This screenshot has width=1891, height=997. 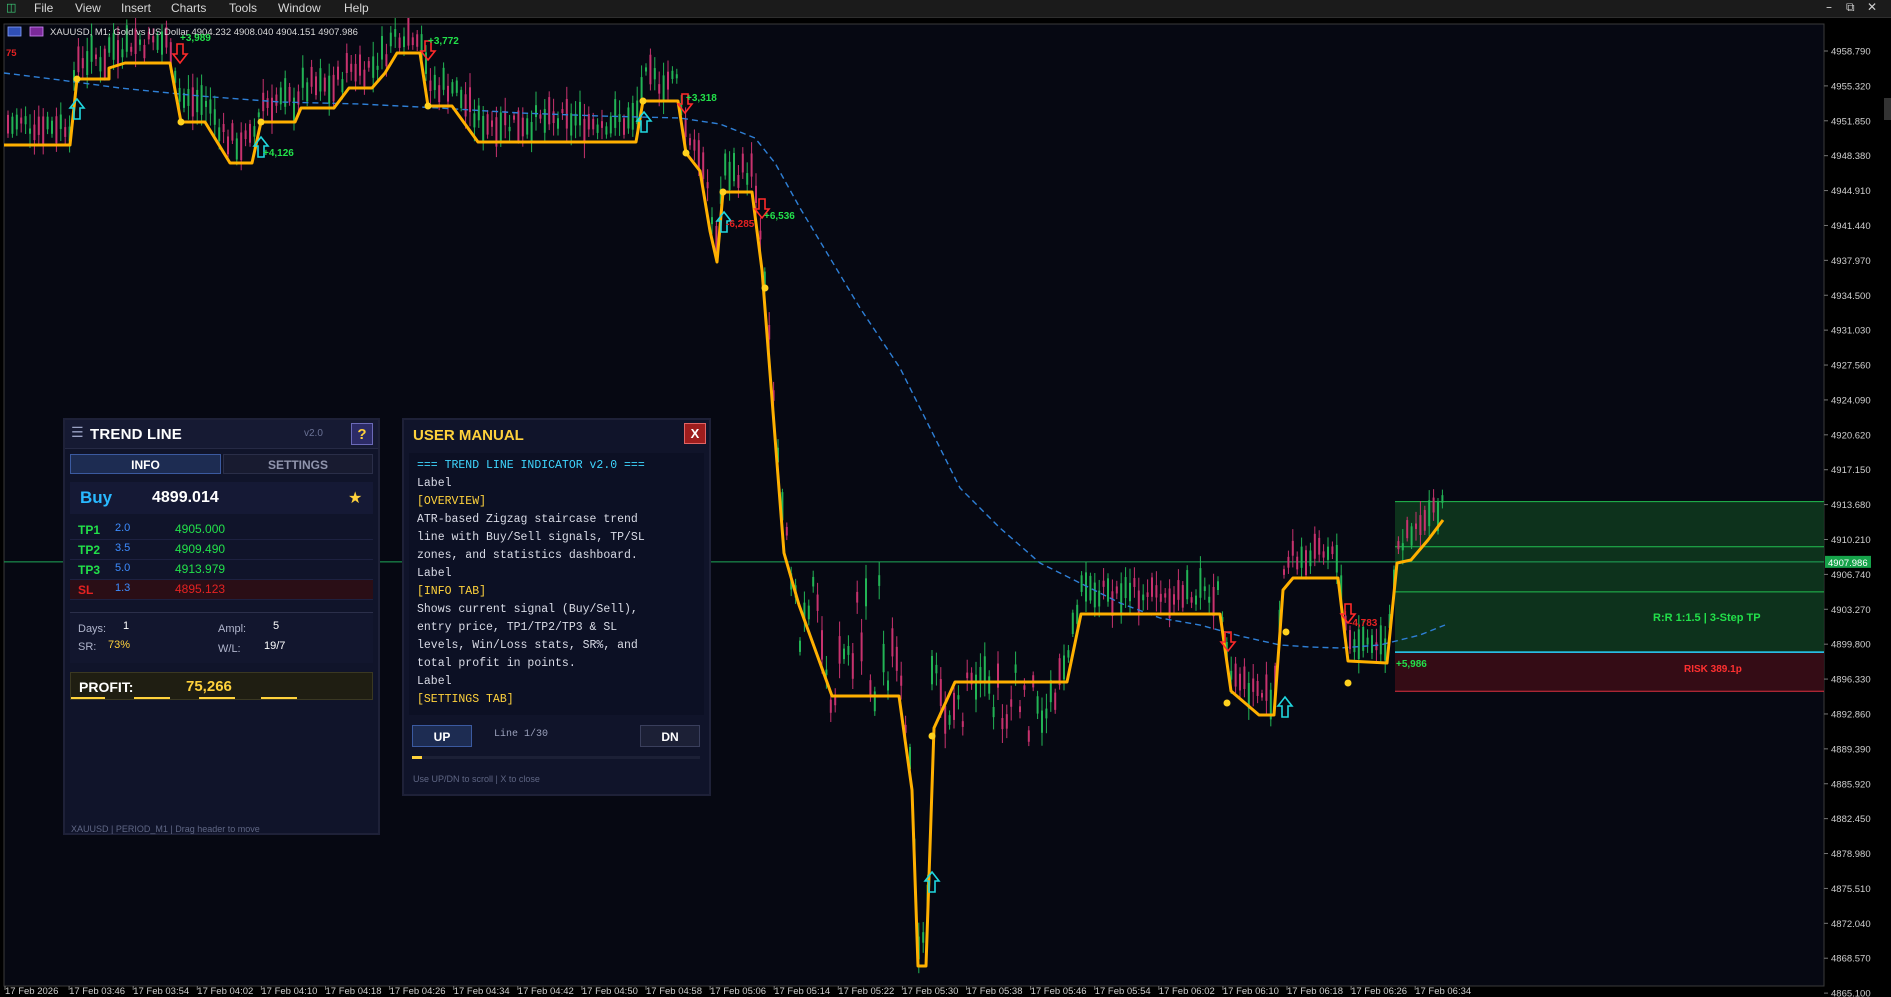 I want to click on menu-tools: Tools, so click(x=243, y=8).